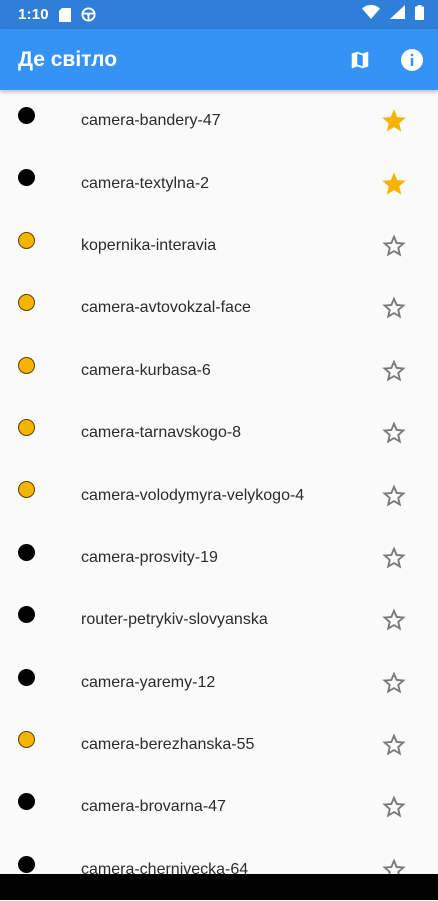 The height and width of the screenshot is (901, 438). What do you see at coordinates (219, 14) in the screenshot?
I see `status-bar: 1:10` at bounding box center [219, 14].